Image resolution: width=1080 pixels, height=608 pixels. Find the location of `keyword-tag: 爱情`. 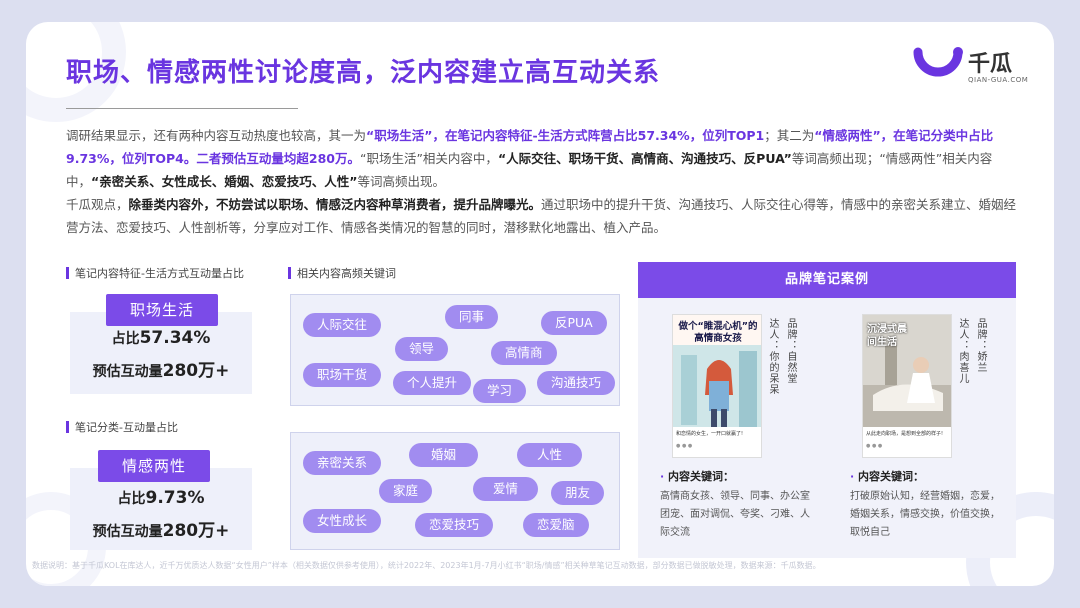

keyword-tag: 爱情 is located at coordinates (506, 489).